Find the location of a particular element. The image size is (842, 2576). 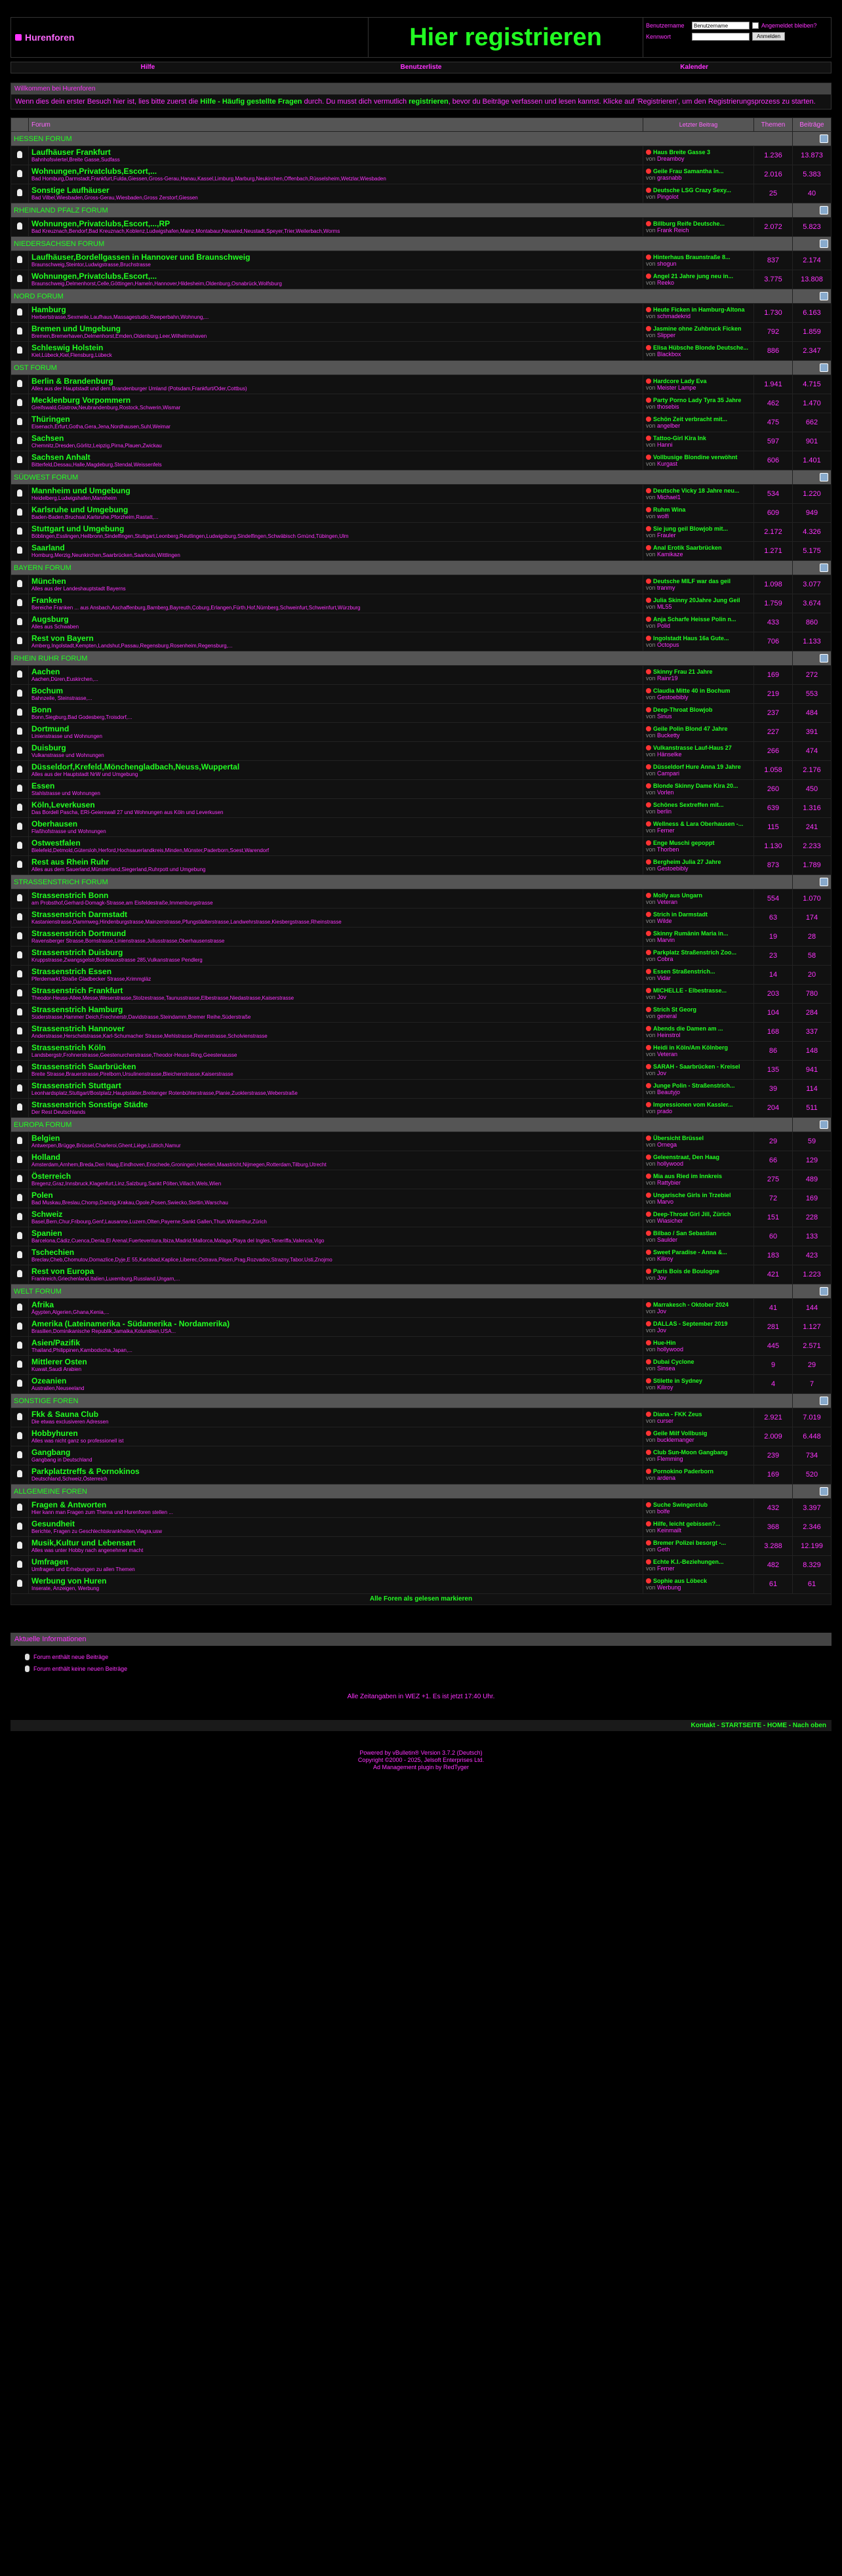

author-link: ardena is located at coordinates (666, 1478).